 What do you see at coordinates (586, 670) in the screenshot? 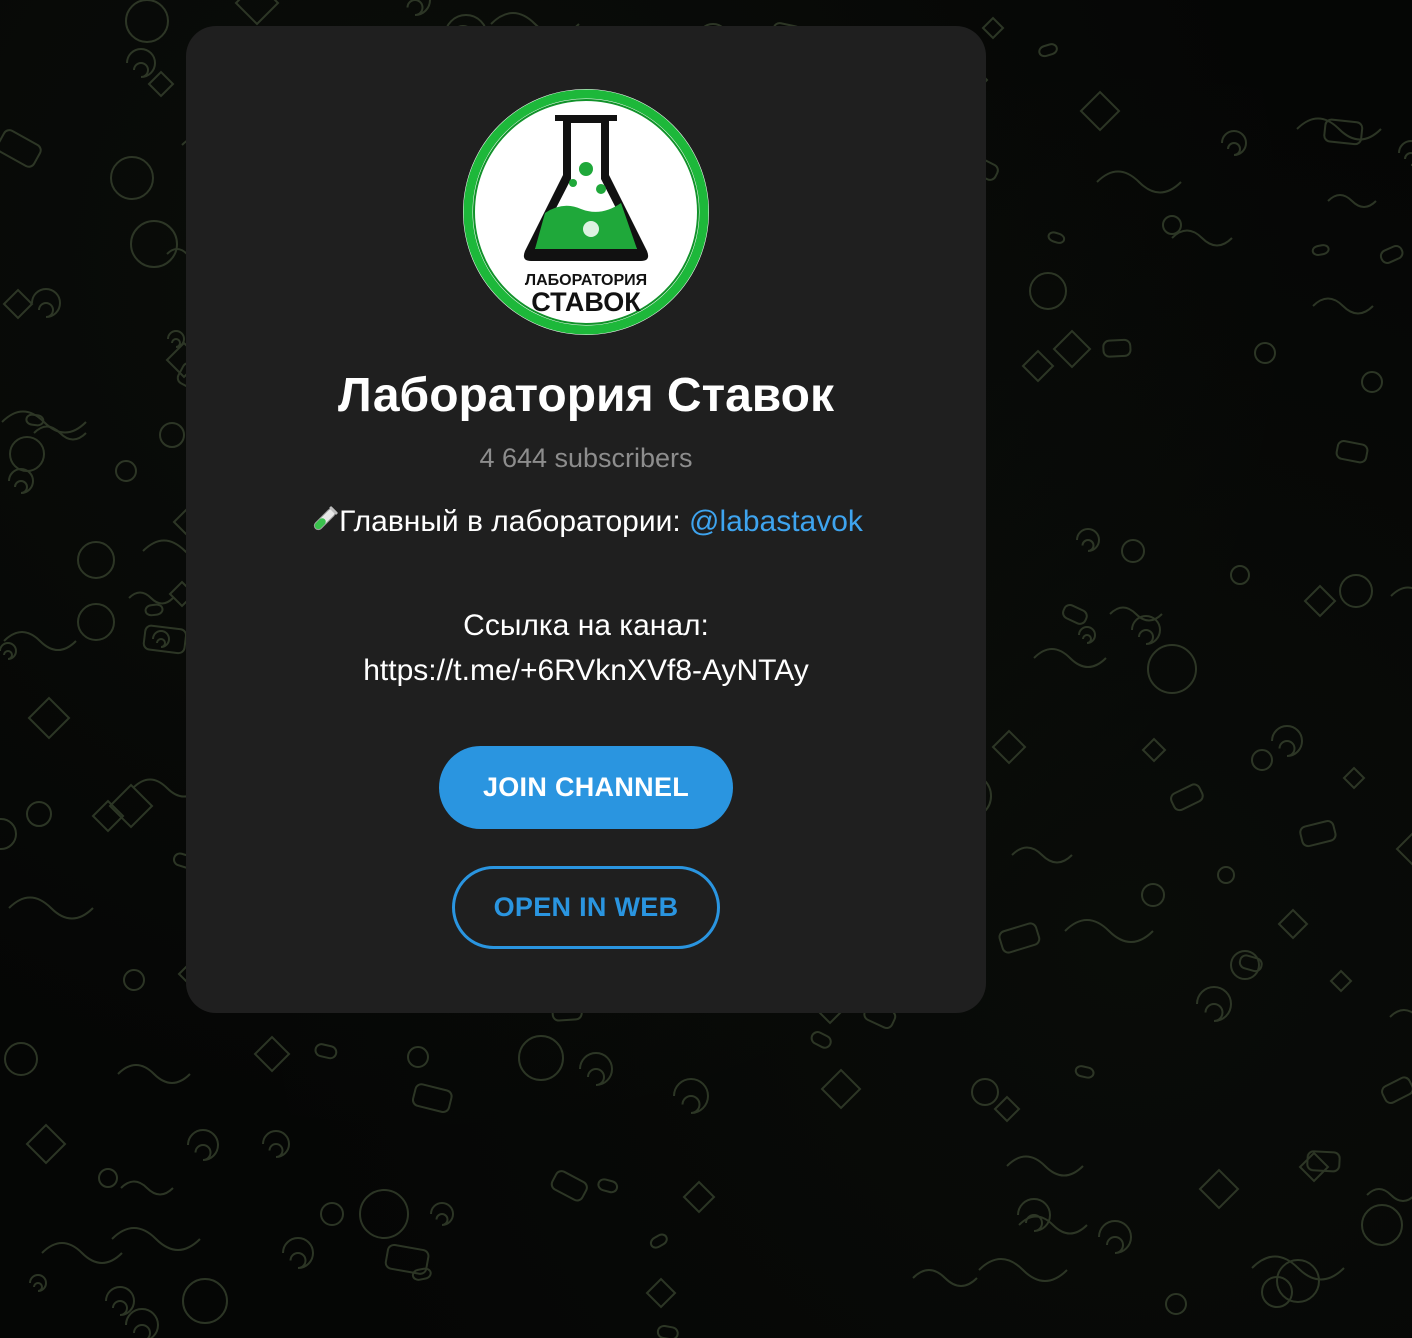
I see `channel-url: https://t.me/+6RVknXVf8-AyNTAy` at bounding box center [586, 670].